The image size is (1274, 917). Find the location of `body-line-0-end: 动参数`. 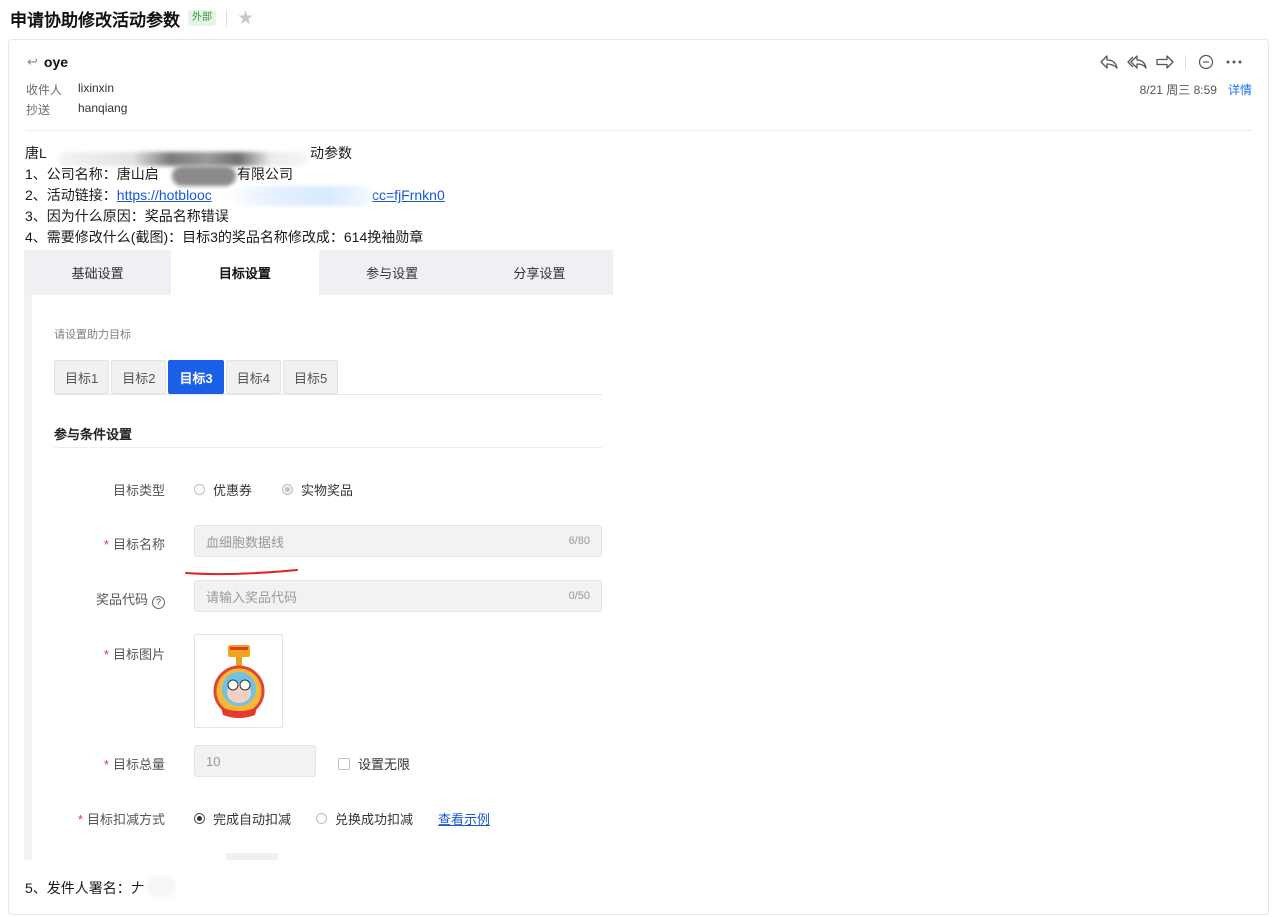

body-line-0-end: 动参数 is located at coordinates (331, 153).